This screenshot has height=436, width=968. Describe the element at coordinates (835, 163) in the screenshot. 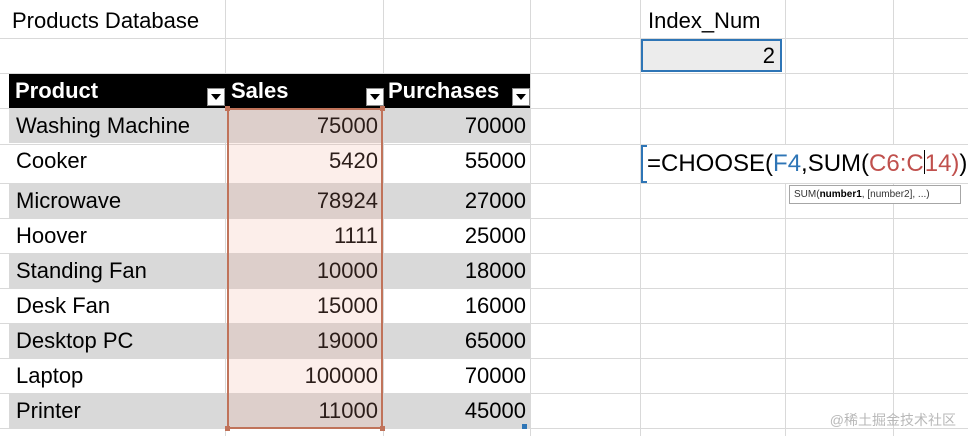

I see `formula-mid: ,SUM(` at that location.